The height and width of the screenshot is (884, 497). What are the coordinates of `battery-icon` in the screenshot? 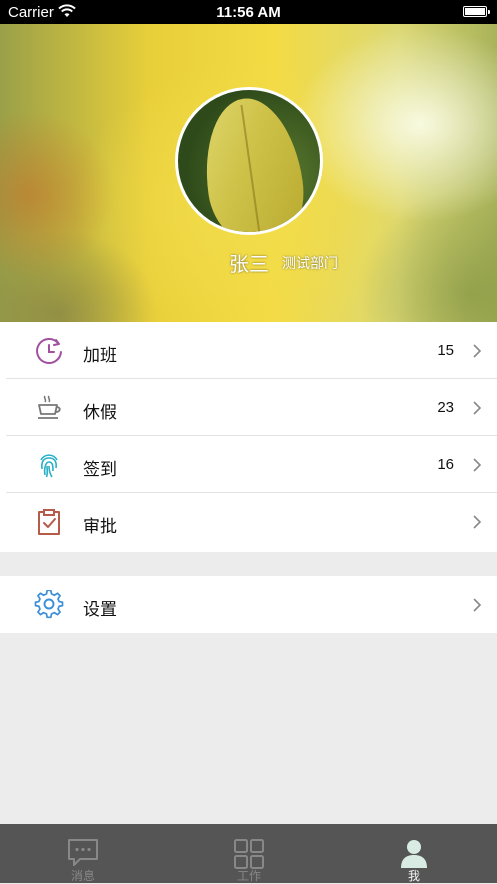 It's located at (476, 11).